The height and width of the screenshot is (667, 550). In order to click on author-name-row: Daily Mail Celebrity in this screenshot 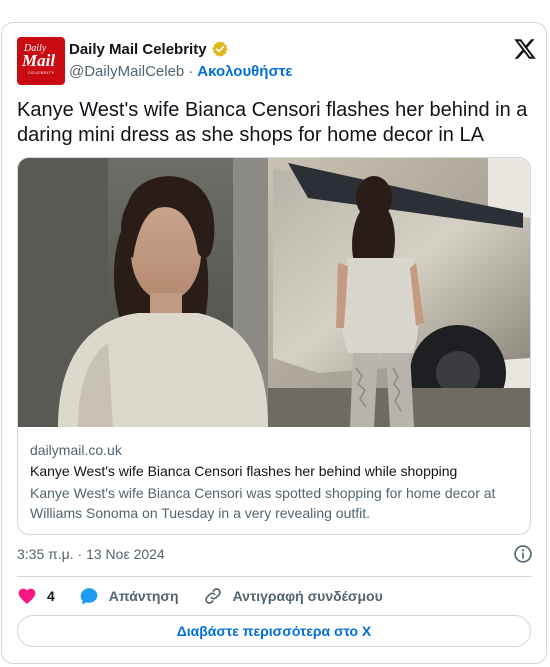, I will do `click(149, 49)`.